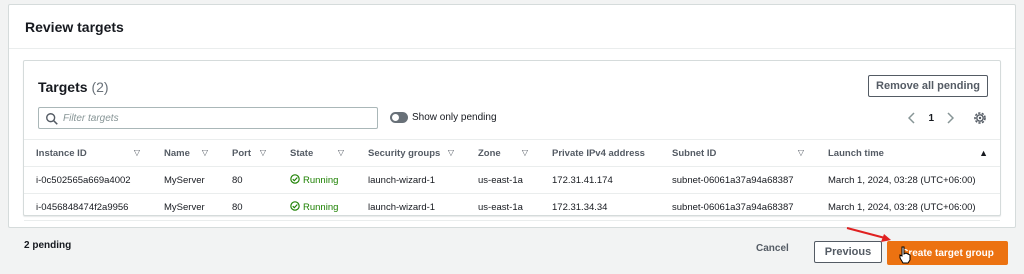 The width and height of the screenshot is (1024, 274). What do you see at coordinates (503, 153) in the screenshot?
I see `column-header-zone: Zone ▽` at bounding box center [503, 153].